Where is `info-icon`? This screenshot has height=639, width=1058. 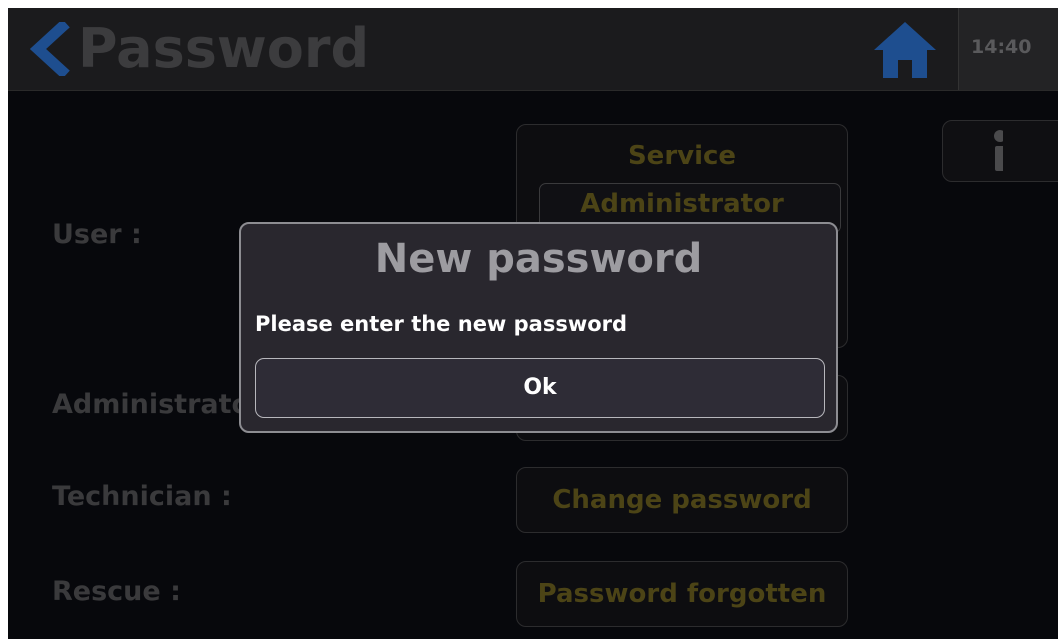 info-icon is located at coordinates (1000, 150).